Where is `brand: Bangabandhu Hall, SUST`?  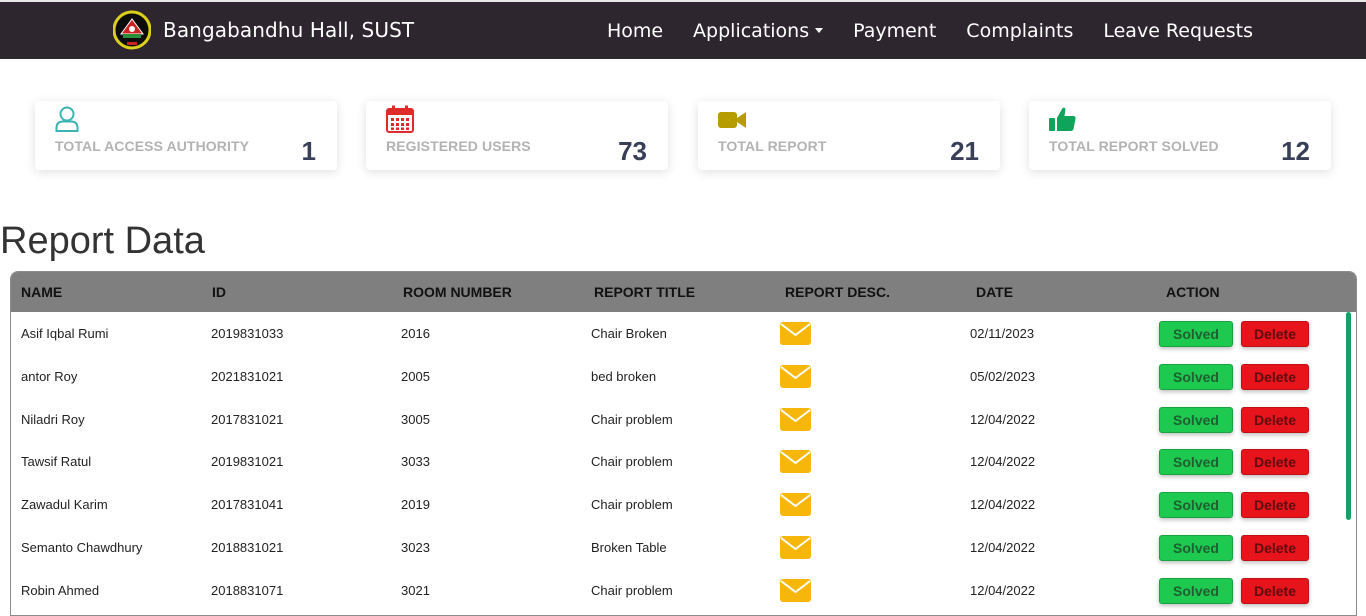 brand: Bangabandhu Hall, SUST is located at coordinates (263, 30).